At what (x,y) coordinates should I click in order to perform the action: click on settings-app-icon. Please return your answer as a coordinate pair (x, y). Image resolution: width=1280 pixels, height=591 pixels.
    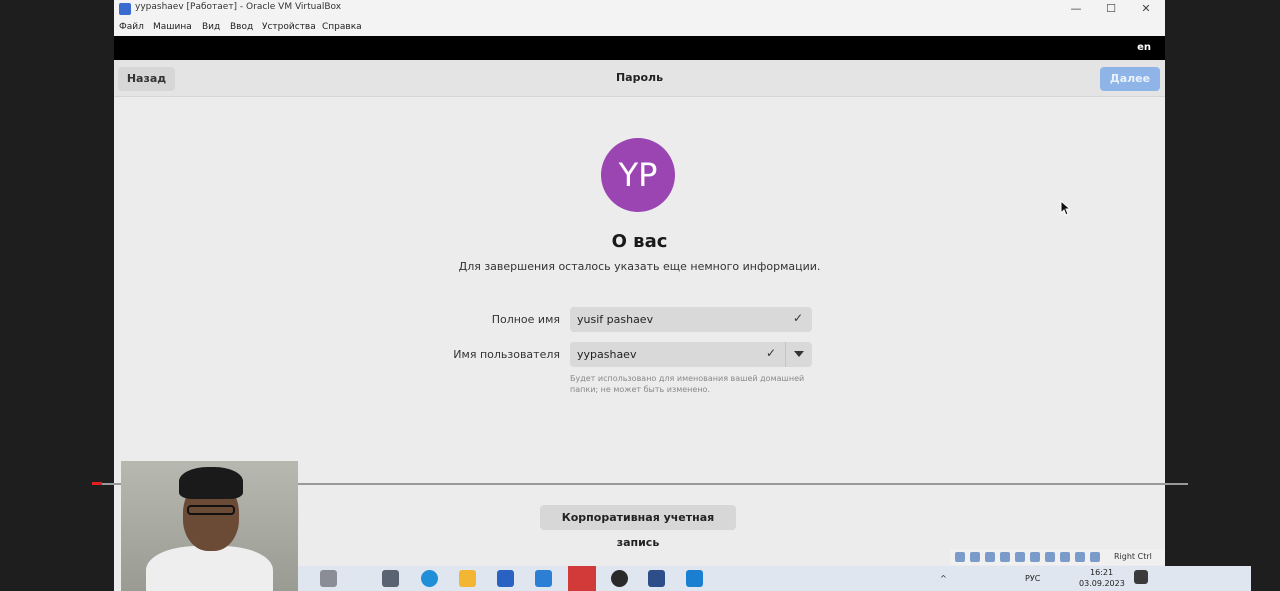
    Looking at the image, I should click on (694, 578).